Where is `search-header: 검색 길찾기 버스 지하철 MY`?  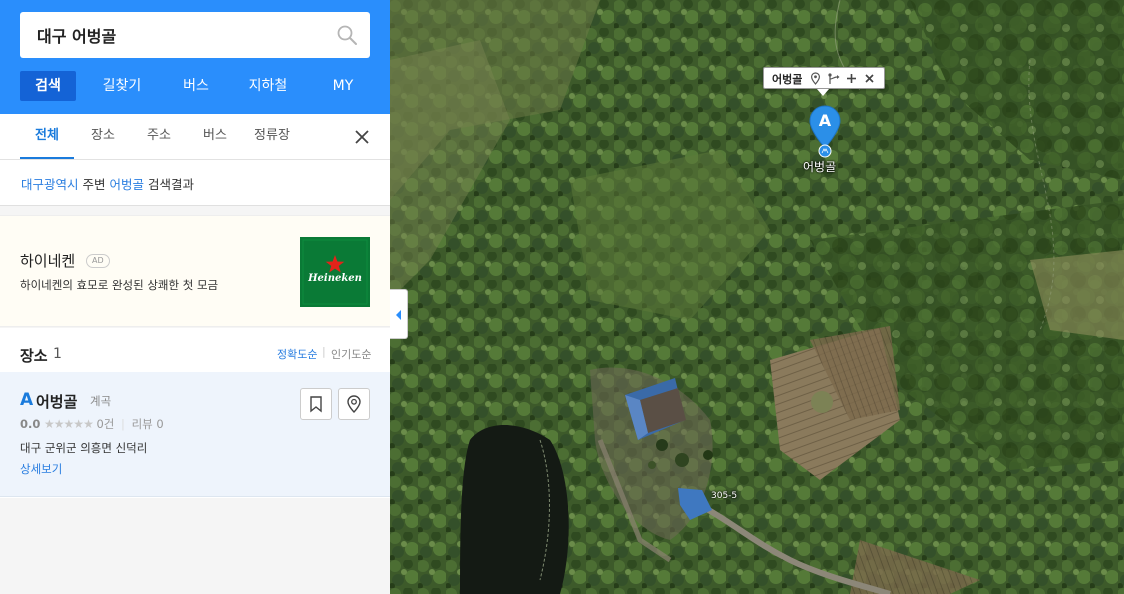
search-header: 검색 길찾기 버스 지하철 MY is located at coordinates (195, 57).